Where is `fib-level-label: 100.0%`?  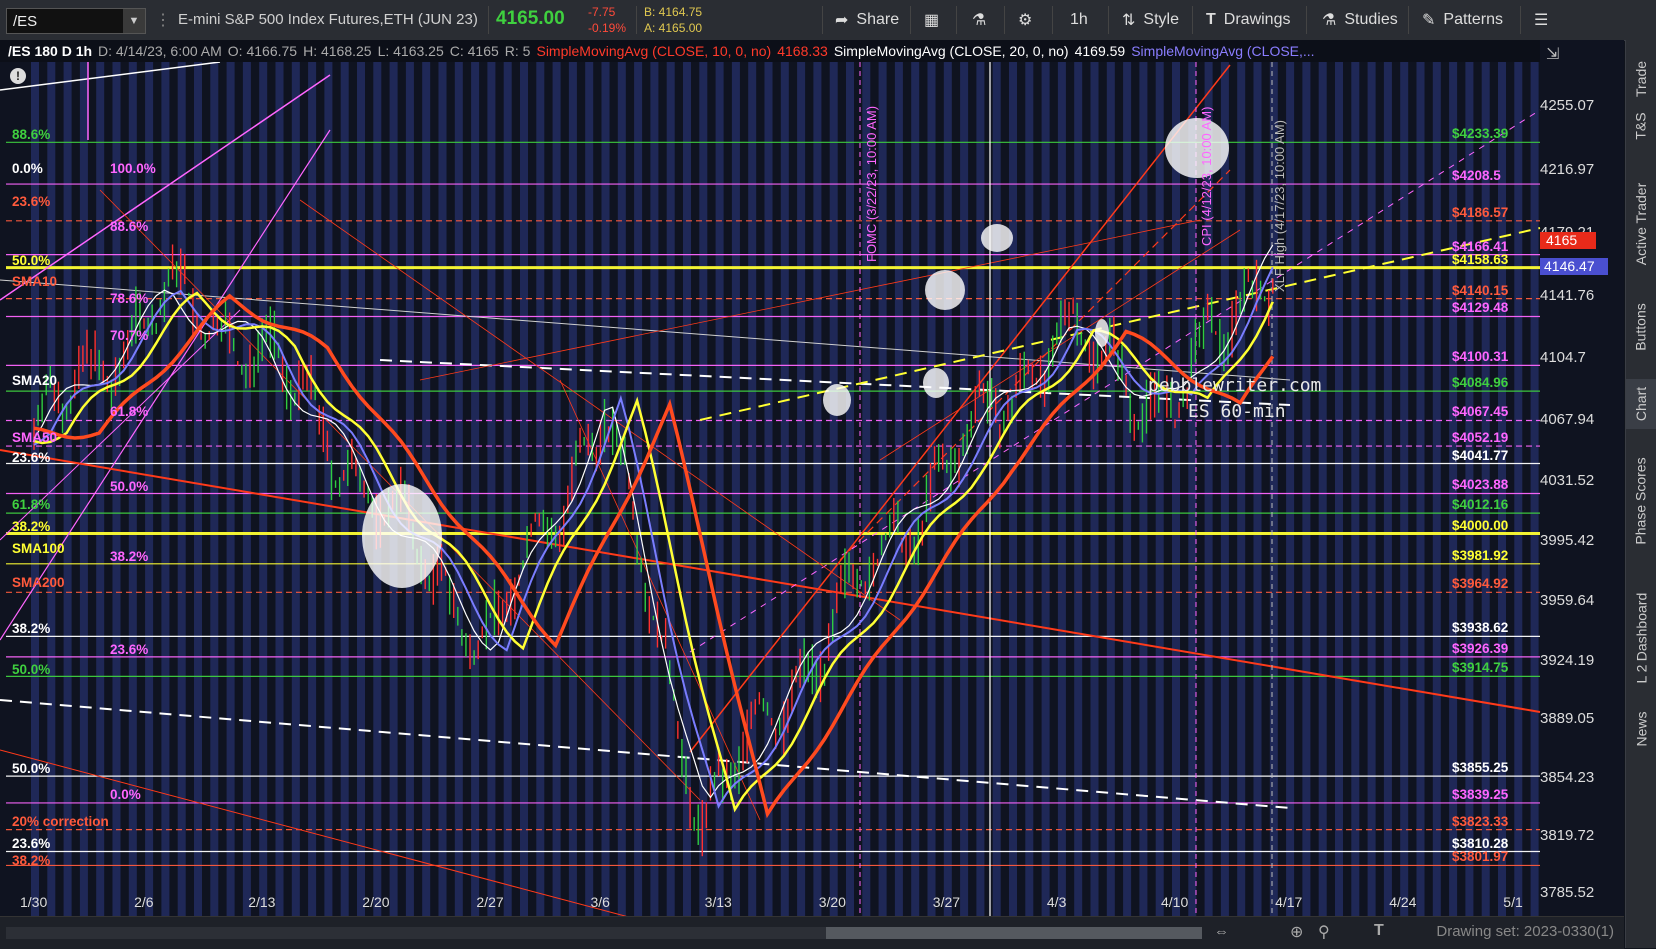 fib-level-label: 100.0% is located at coordinates (133, 168).